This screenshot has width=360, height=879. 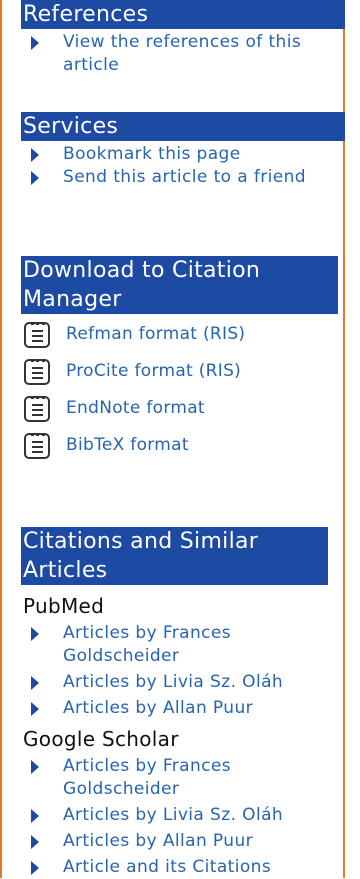 I want to click on scholar-list-item: Article and its Citations, so click(x=183, y=867).